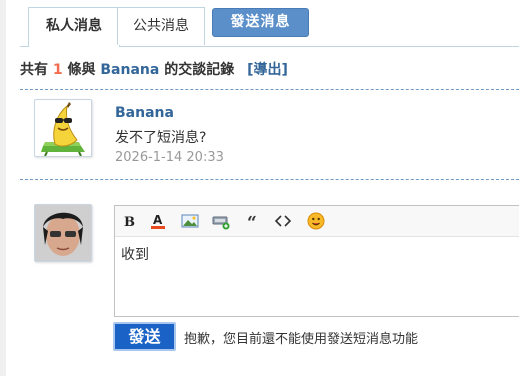  I want to click on image-icon, so click(190, 221).